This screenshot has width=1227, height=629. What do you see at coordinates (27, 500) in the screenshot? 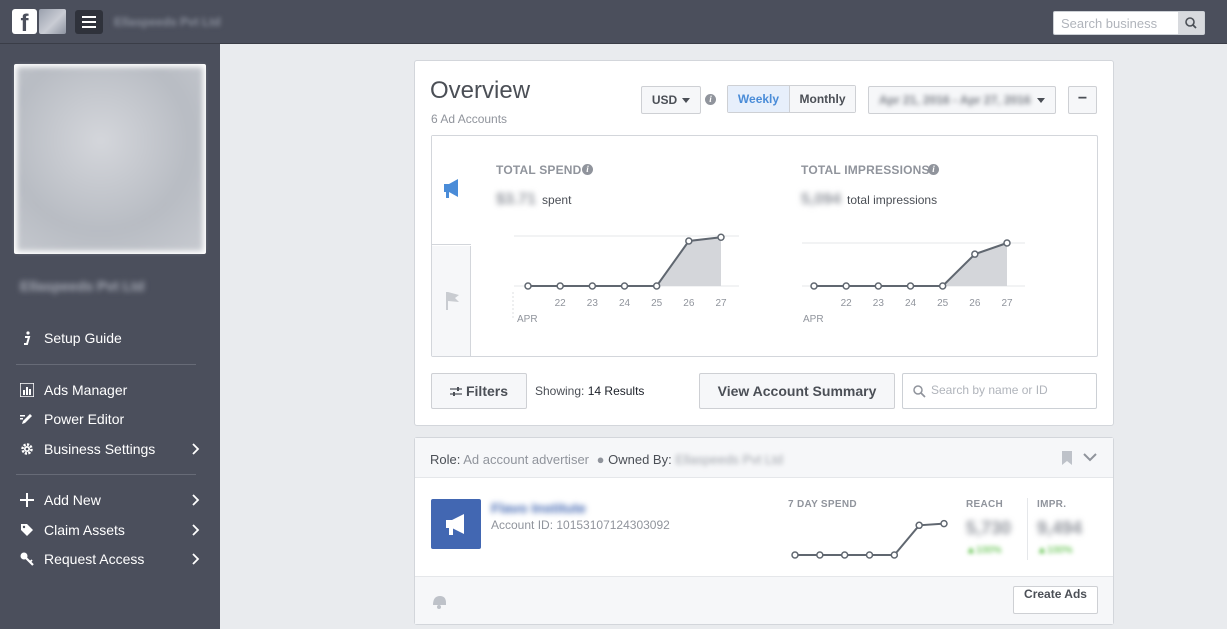
I see `plus-icon` at bounding box center [27, 500].